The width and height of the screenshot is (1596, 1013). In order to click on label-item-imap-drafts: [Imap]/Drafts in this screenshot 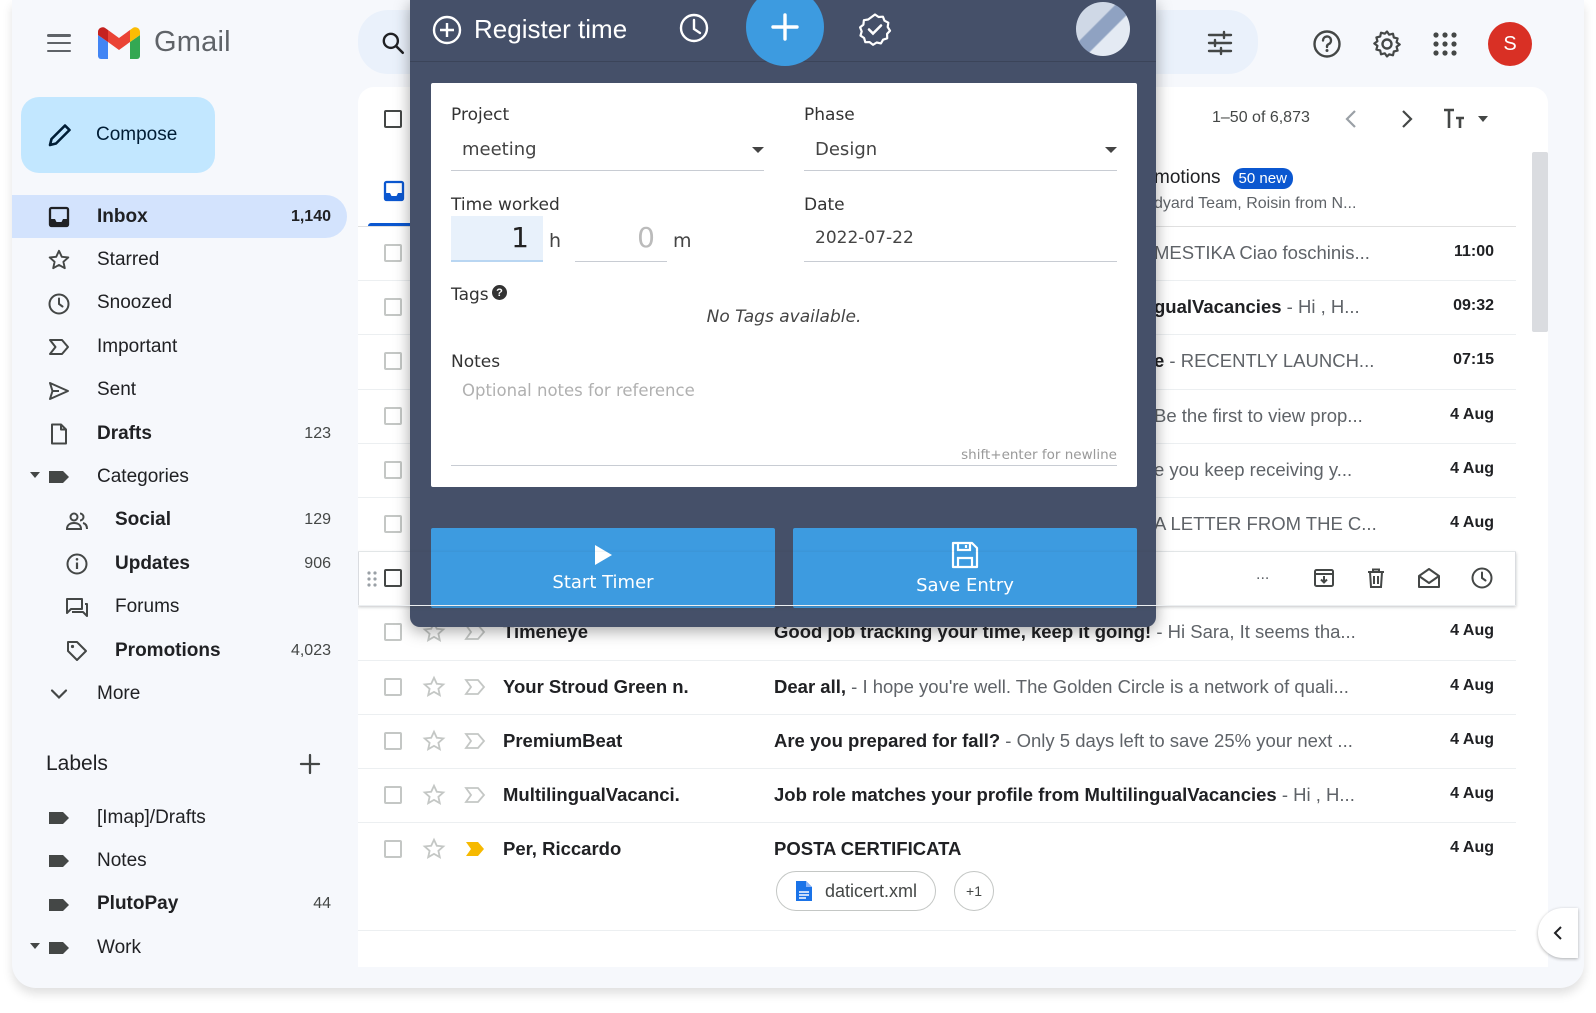, I will do `click(179, 817)`.